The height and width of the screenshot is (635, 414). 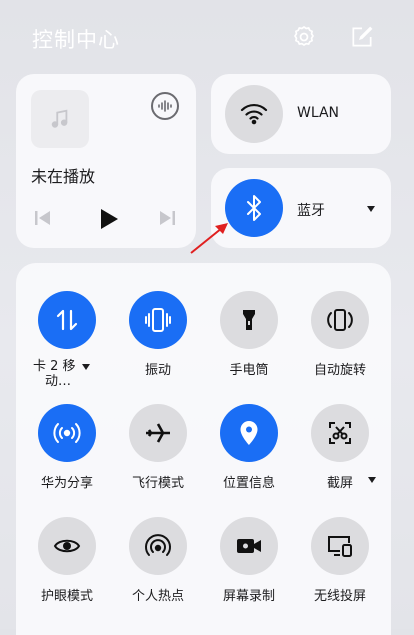 I want to click on wlan-label: WLAN, so click(x=318, y=113).